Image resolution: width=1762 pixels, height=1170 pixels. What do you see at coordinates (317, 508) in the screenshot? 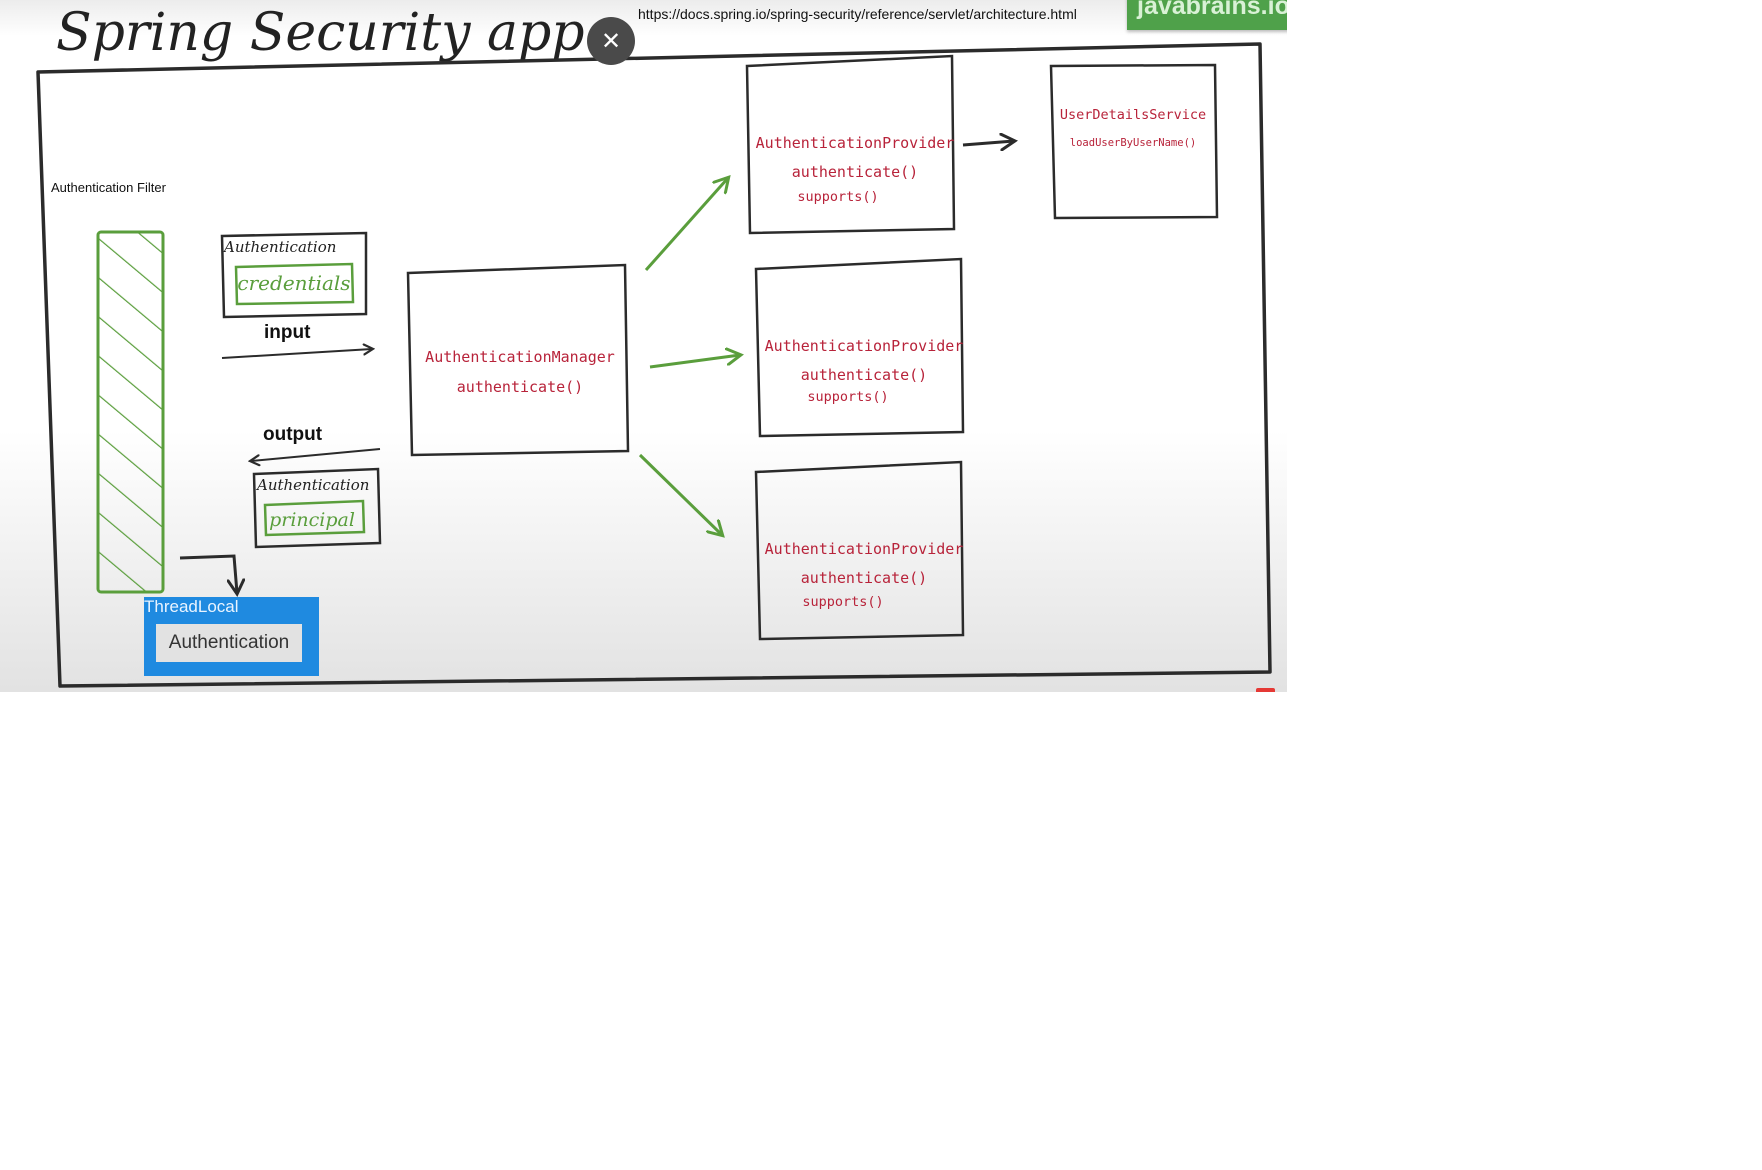
I see `output-authentication-box: Authentication principal` at bounding box center [317, 508].